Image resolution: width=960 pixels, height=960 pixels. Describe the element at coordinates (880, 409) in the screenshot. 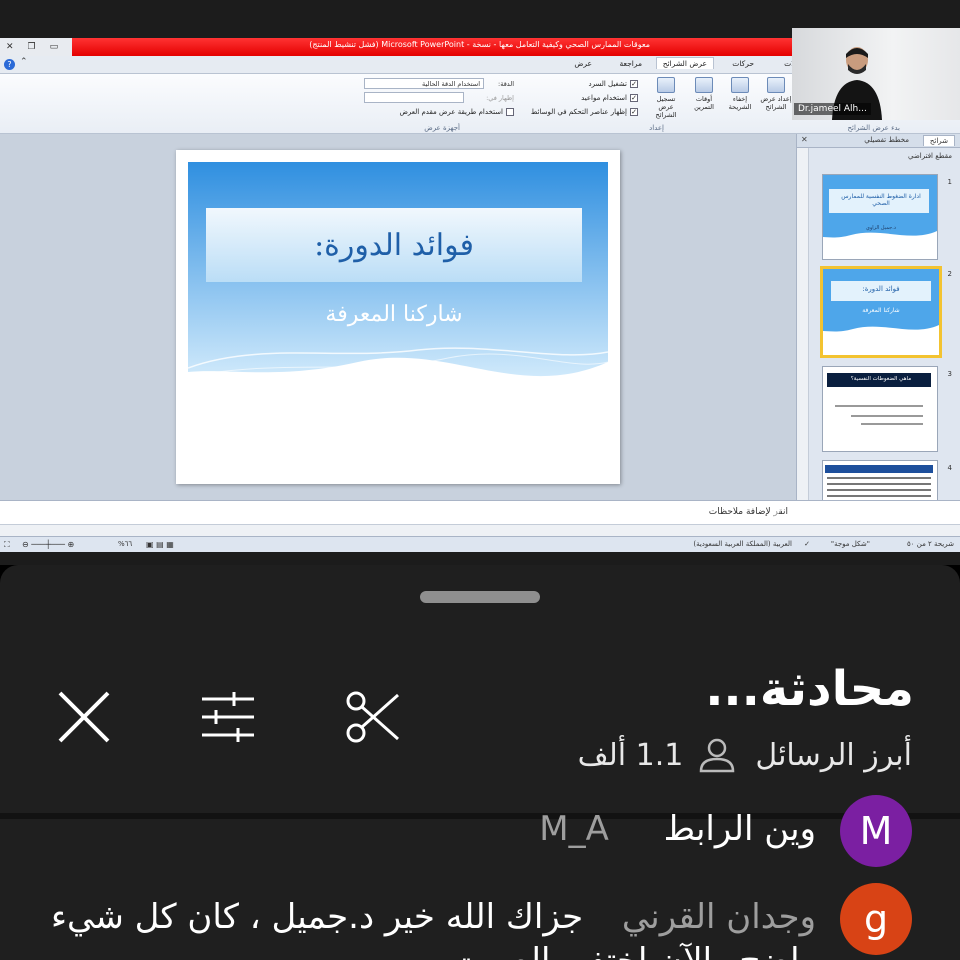

I see `slide-thumbnail-3: ماهي الضغوطات النفسية؟` at that location.